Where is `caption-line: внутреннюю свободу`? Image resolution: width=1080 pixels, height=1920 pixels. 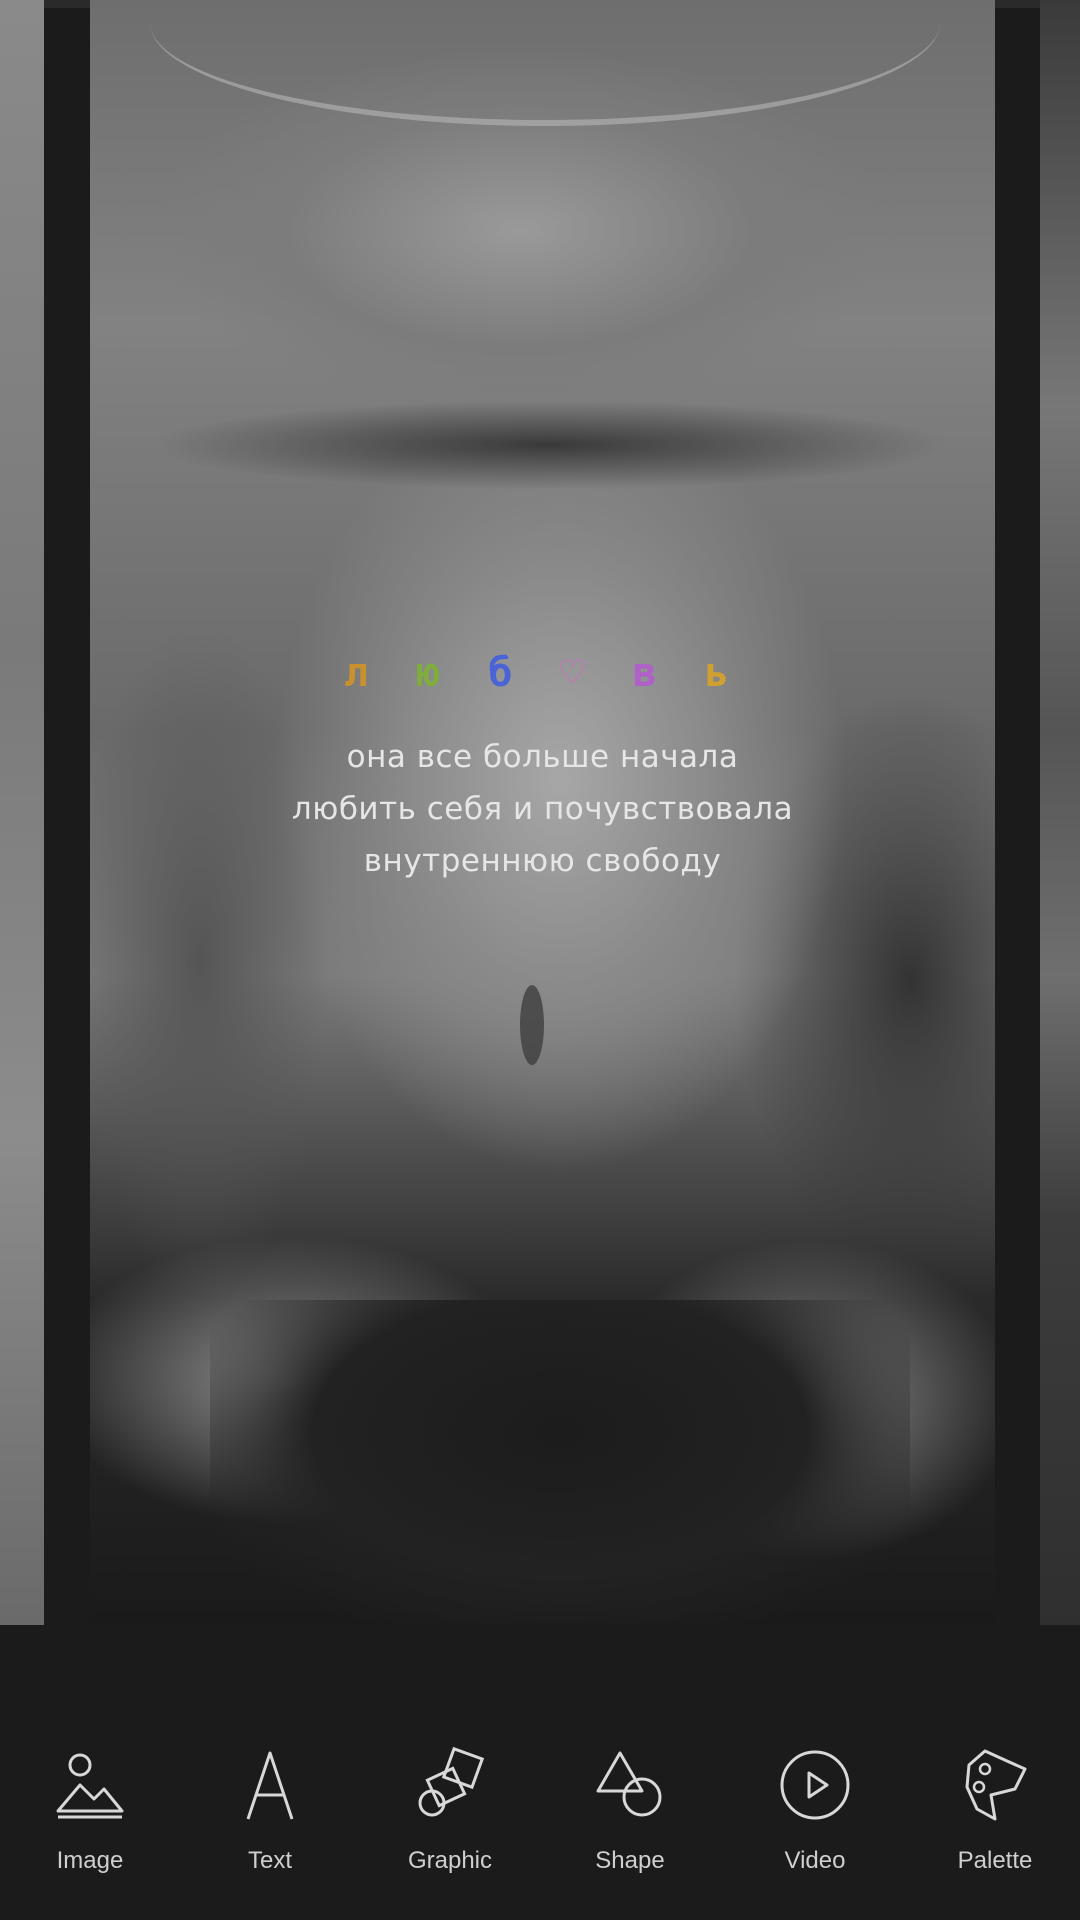
caption-line: внутреннюю свободу is located at coordinates (542, 861).